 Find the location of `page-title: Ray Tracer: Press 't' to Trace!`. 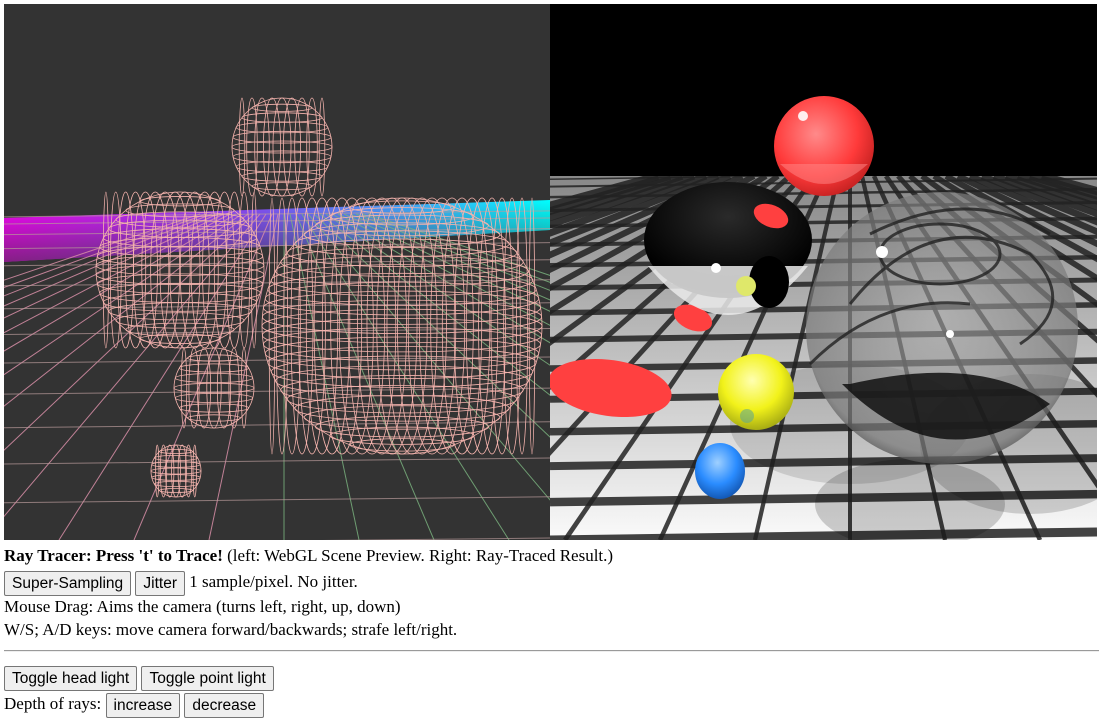

page-title: Ray Tracer: Press 't' to Trace! is located at coordinates (113, 555).